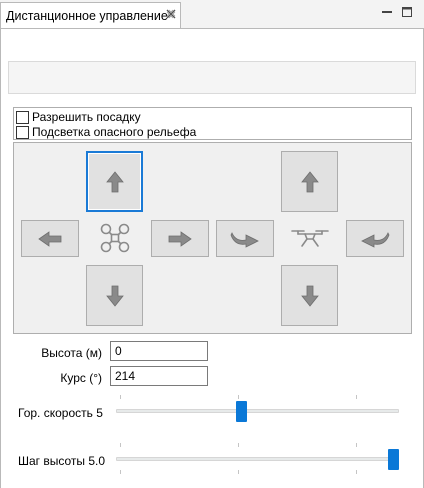  I want to click on altitude-input, so click(159, 351).